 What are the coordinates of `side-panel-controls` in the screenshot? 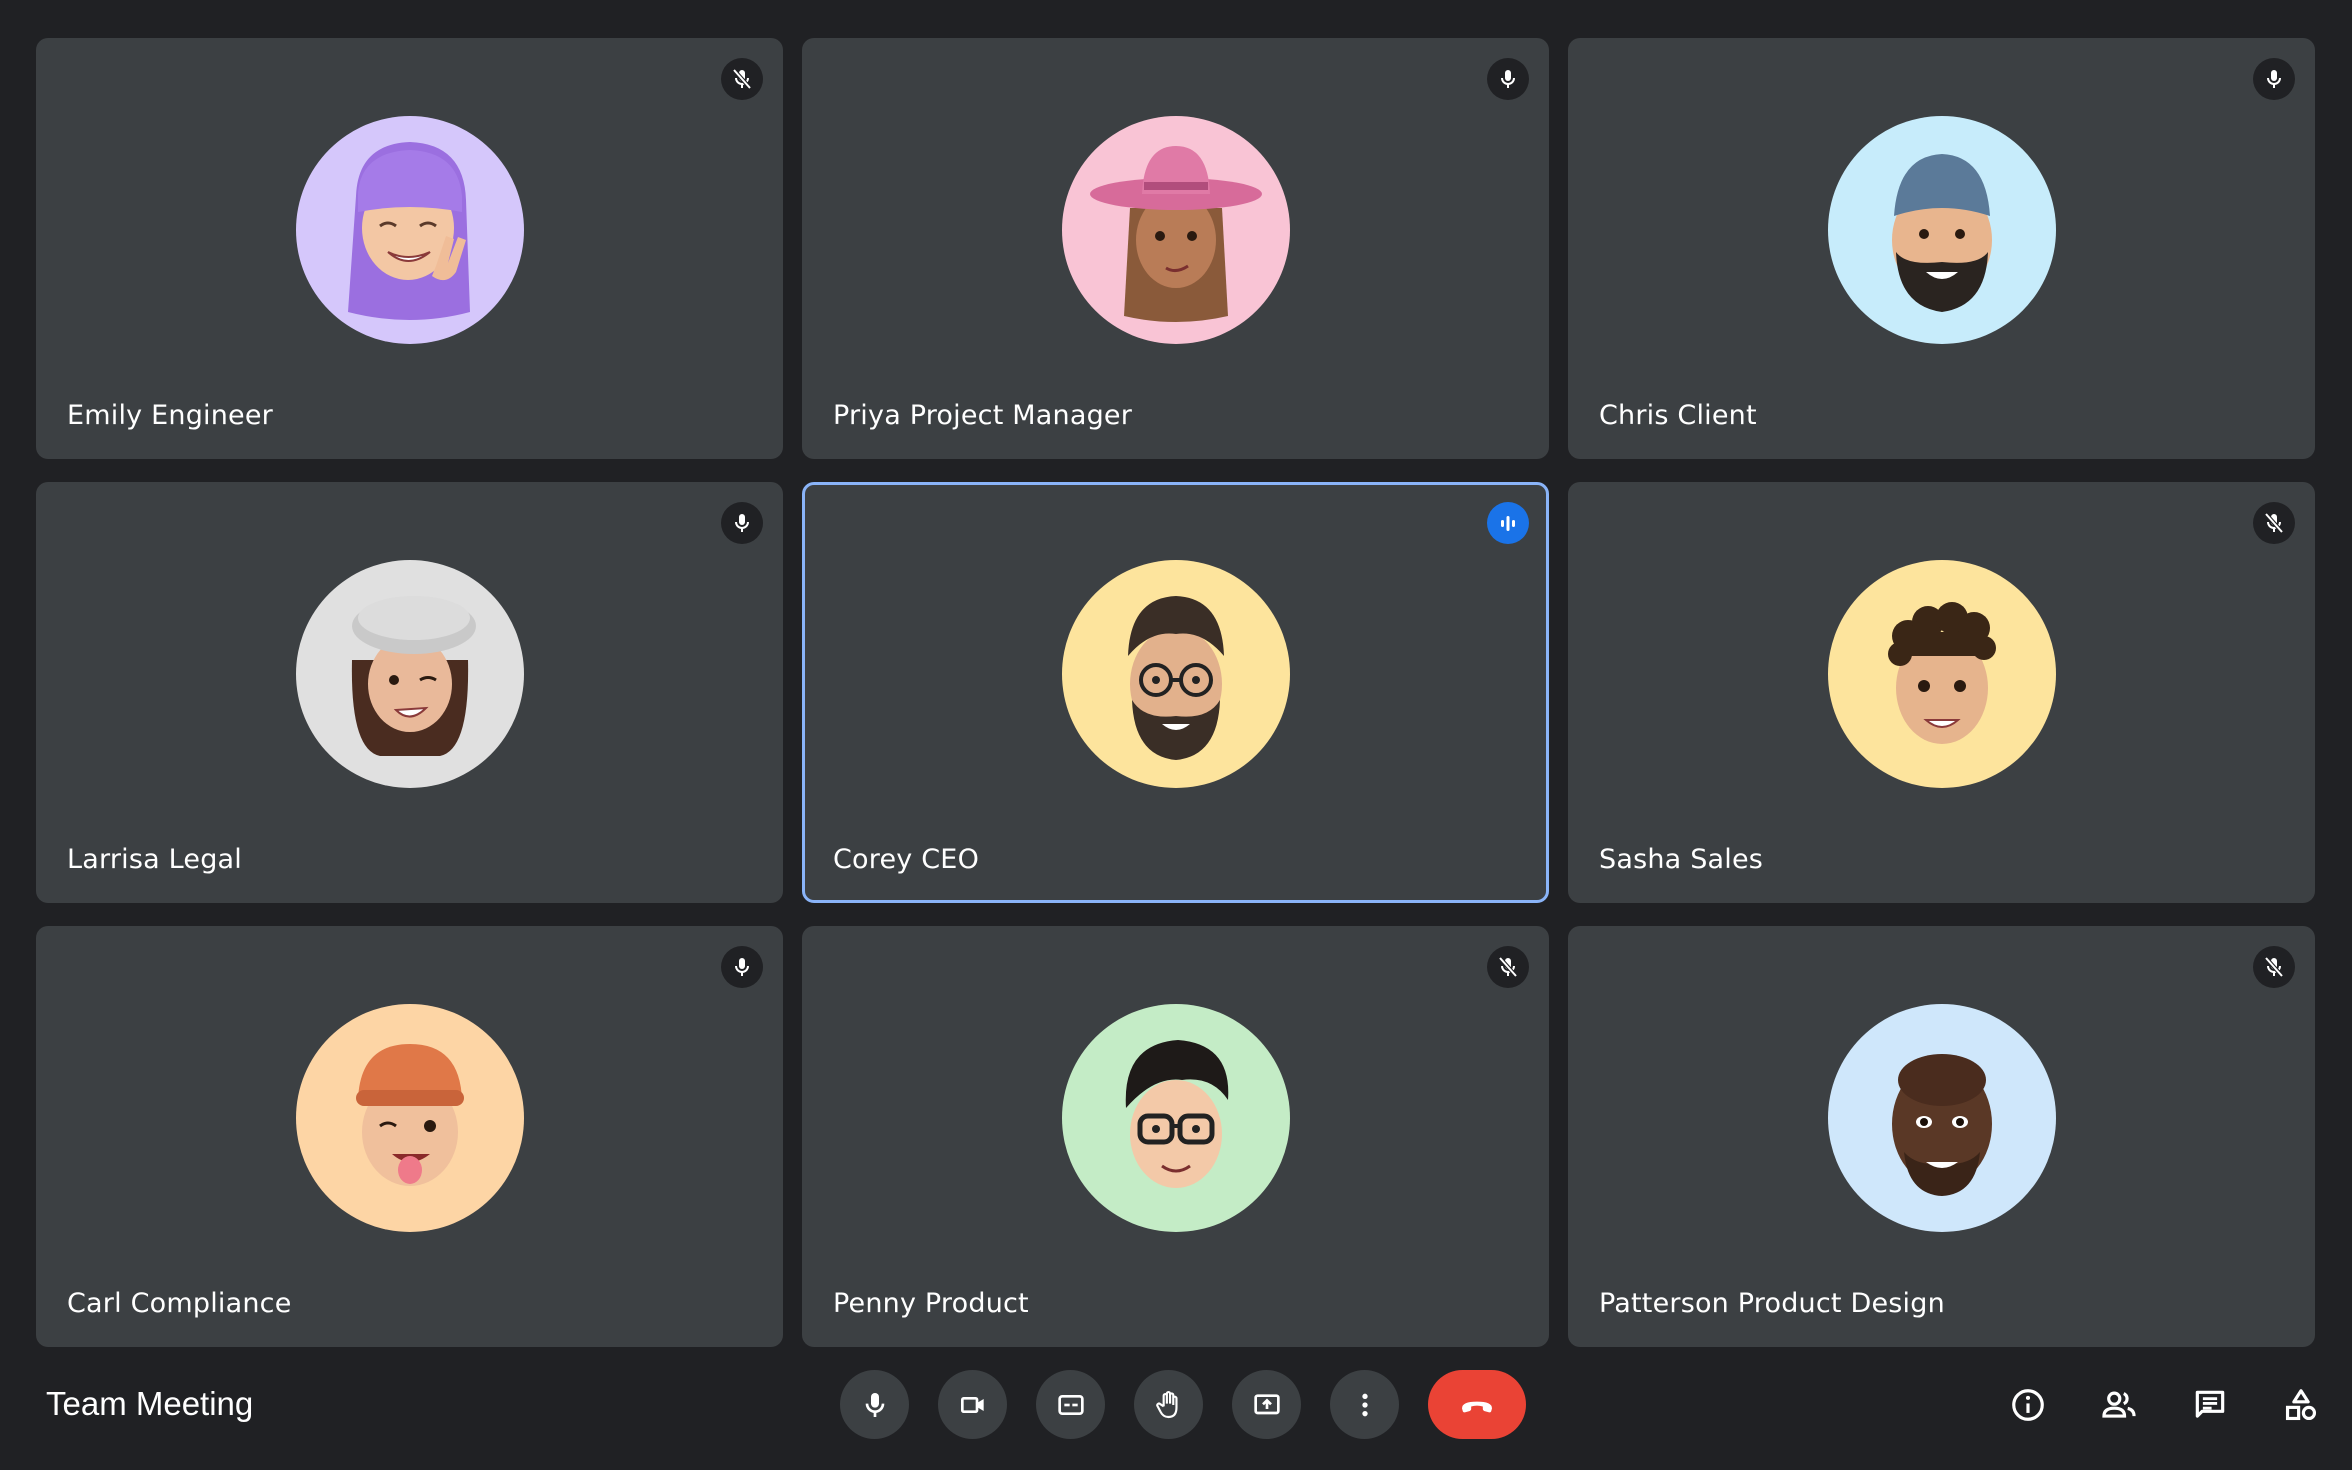 It's located at (2164, 1404).